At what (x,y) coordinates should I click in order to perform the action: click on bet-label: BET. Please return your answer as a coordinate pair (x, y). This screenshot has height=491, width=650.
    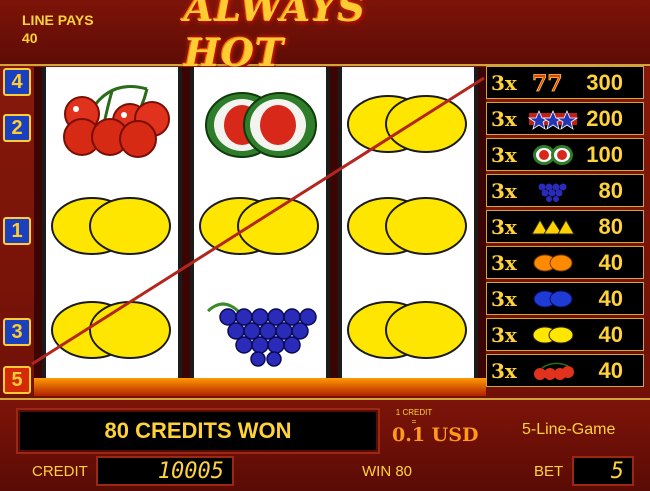
    Looking at the image, I should click on (549, 471).